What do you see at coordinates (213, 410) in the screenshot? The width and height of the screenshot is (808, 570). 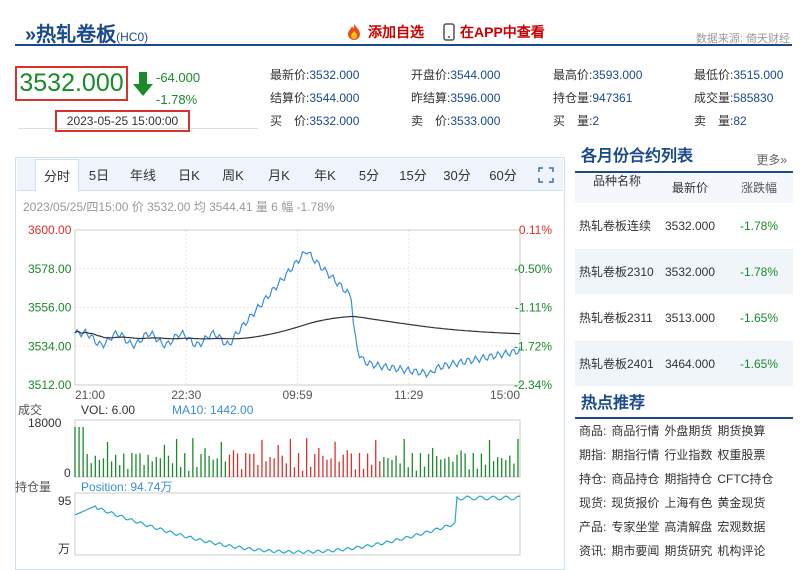 I see `ma-text: MA10: 1442.00` at bounding box center [213, 410].